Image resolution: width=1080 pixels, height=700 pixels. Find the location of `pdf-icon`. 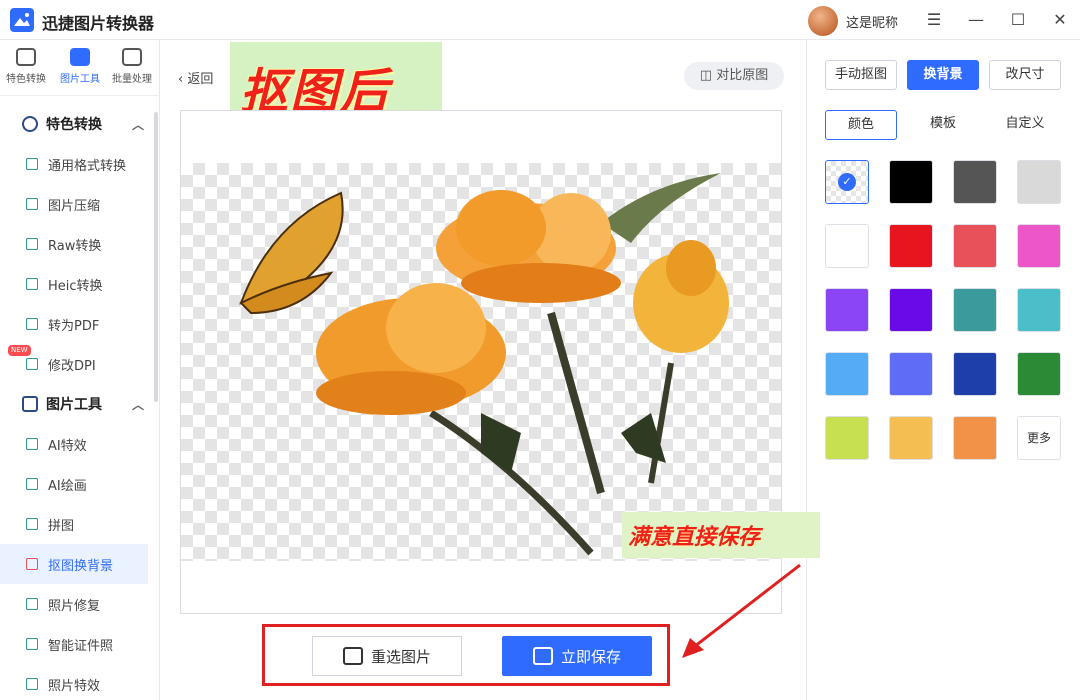

pdf-icon is located at coordinates (32, 324).